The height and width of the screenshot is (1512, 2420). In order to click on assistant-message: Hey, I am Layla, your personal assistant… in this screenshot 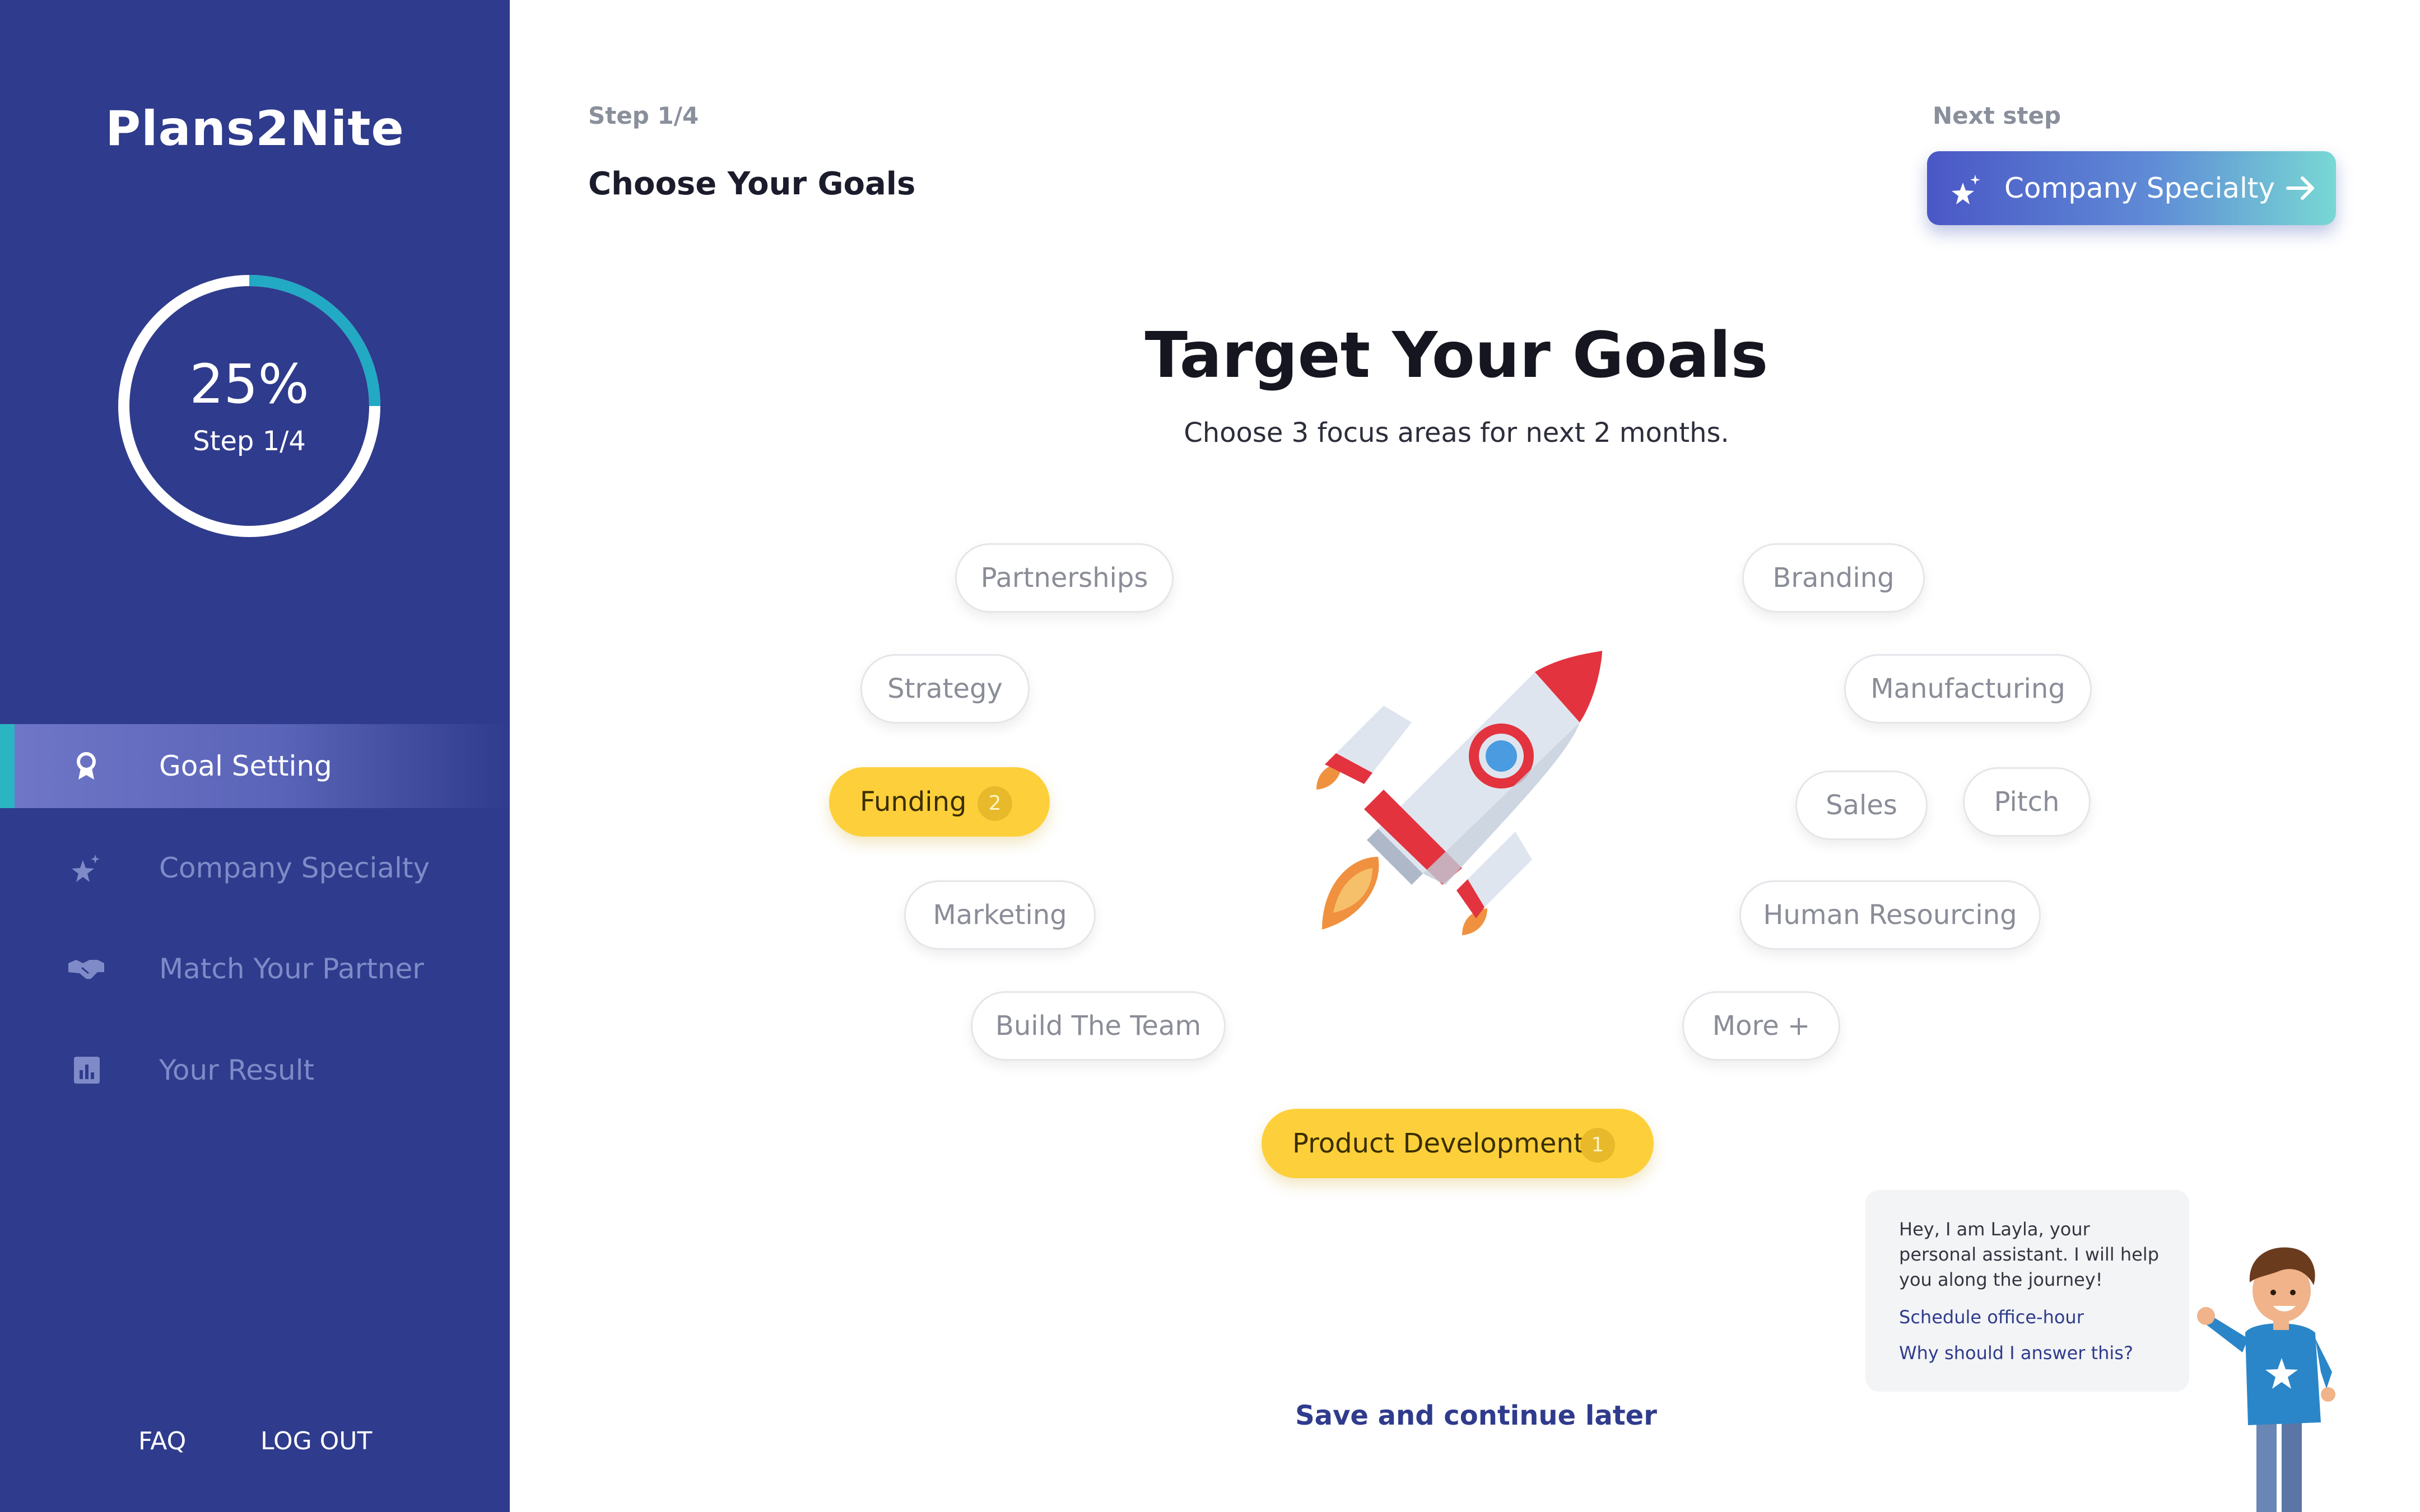, I will do `click(2029, 1255)`.